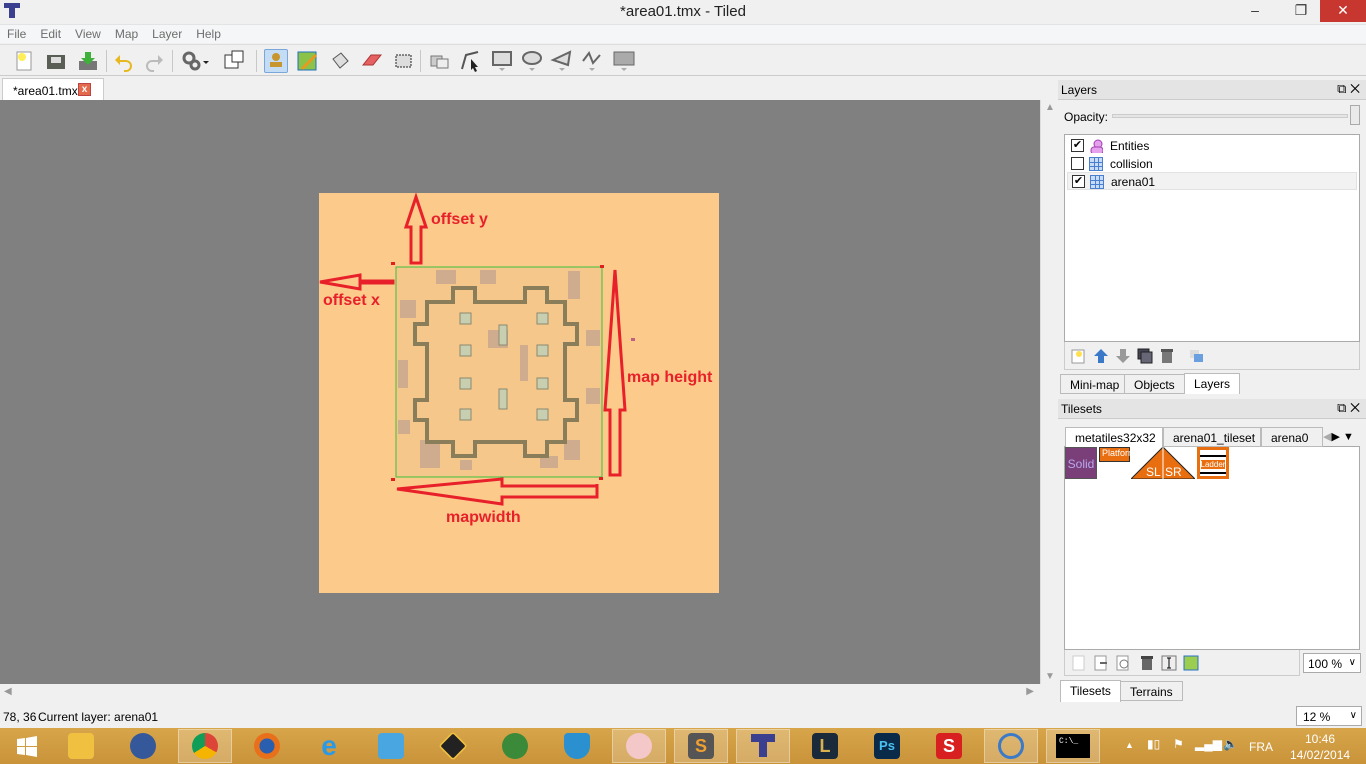 This screenshot has width=1366, height=764. I want to click on tab-tilesets: Tilesets, so click(1090, 691).